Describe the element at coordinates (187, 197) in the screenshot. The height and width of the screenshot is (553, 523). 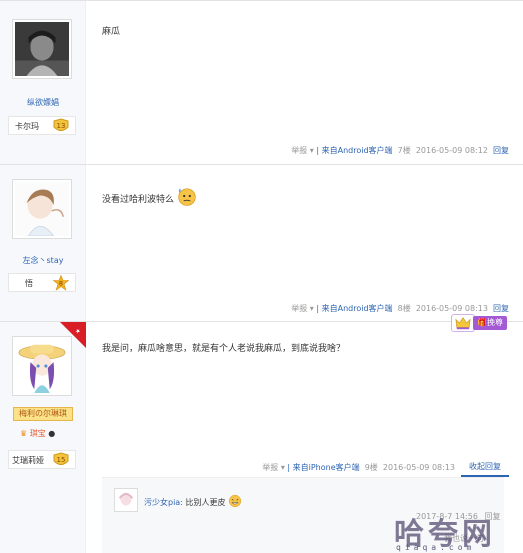
I see `sweat-face-emoticon-icon` at that location.